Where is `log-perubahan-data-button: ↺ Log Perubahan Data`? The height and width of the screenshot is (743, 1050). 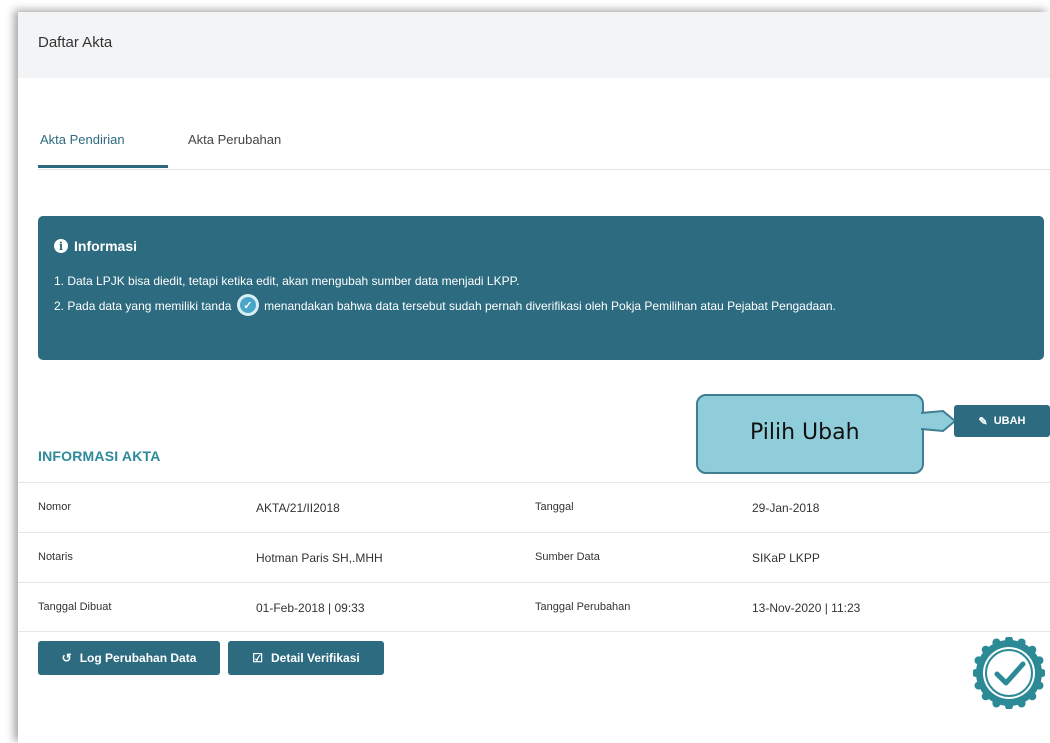
log-perubahan-data-button: ↺ Log Perubahan Data is located at coordinates (129, 658).